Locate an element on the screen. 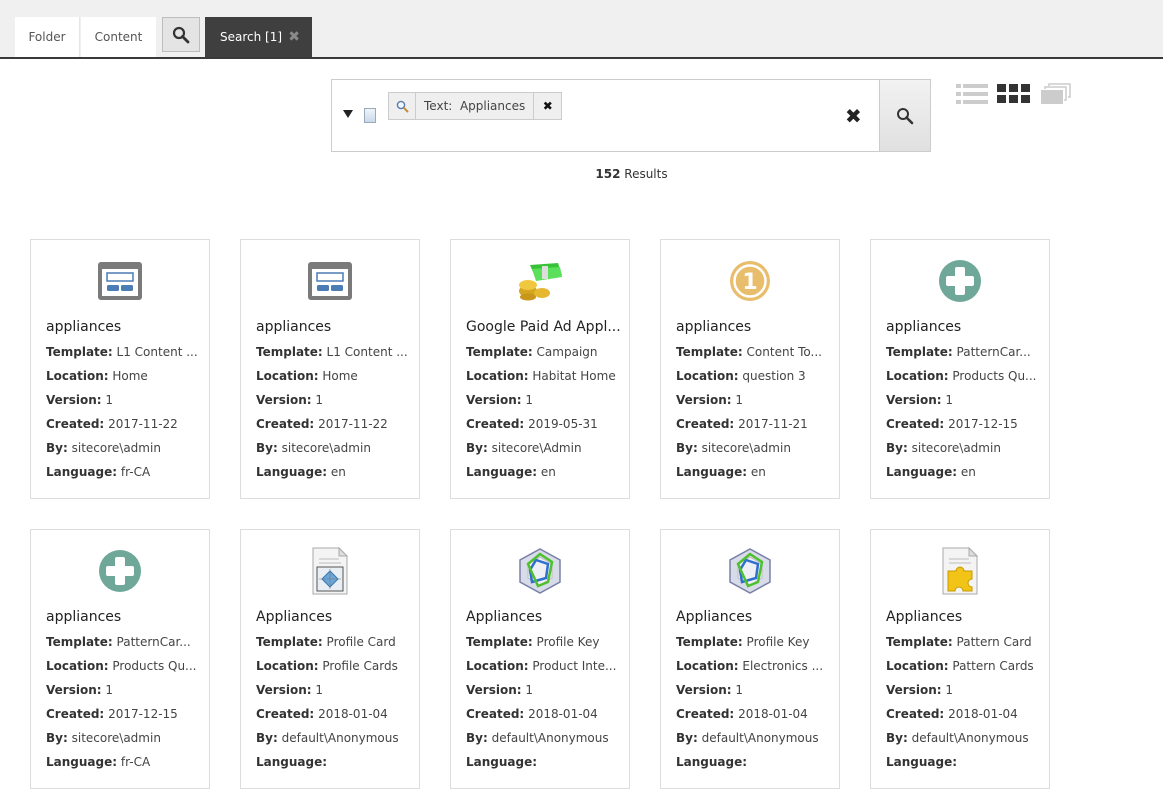 This screenshot has width=1163, height=789. card-created: Created: 2019-05-31 is located at coordinates (532, 424).